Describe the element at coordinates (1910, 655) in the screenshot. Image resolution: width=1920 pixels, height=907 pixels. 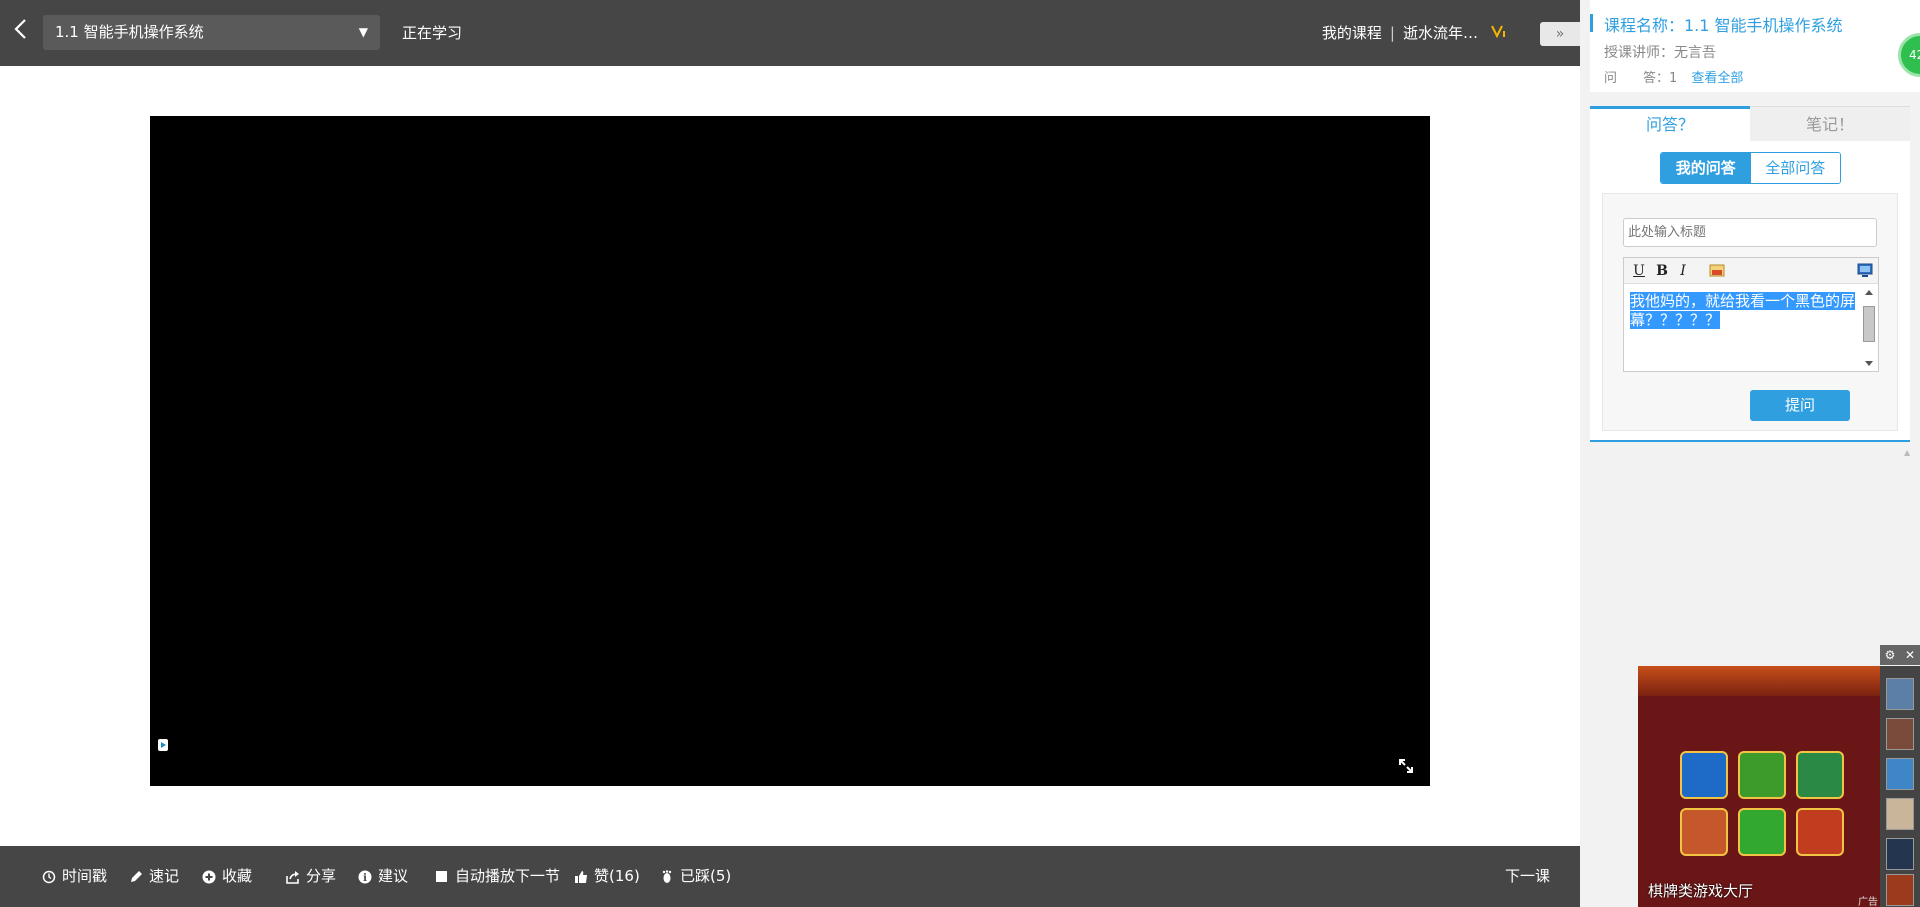
I see `ad-close-icon: ✕` at that location.